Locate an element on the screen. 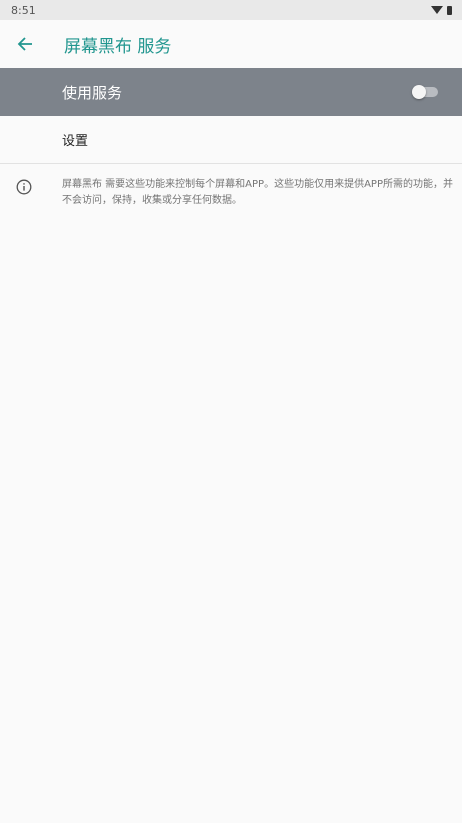  status-icons is located at coordinates (441, 10).